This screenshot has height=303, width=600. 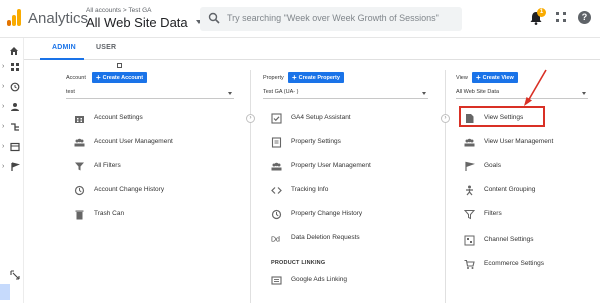 I want to click on app-name: Analytics, so click(x=58, y=18).